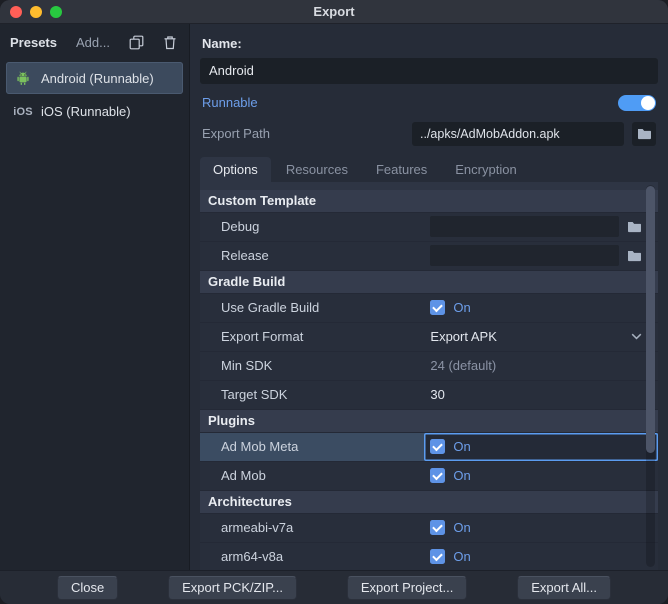  I want to click on runnable-toggle, so click(637, 102).